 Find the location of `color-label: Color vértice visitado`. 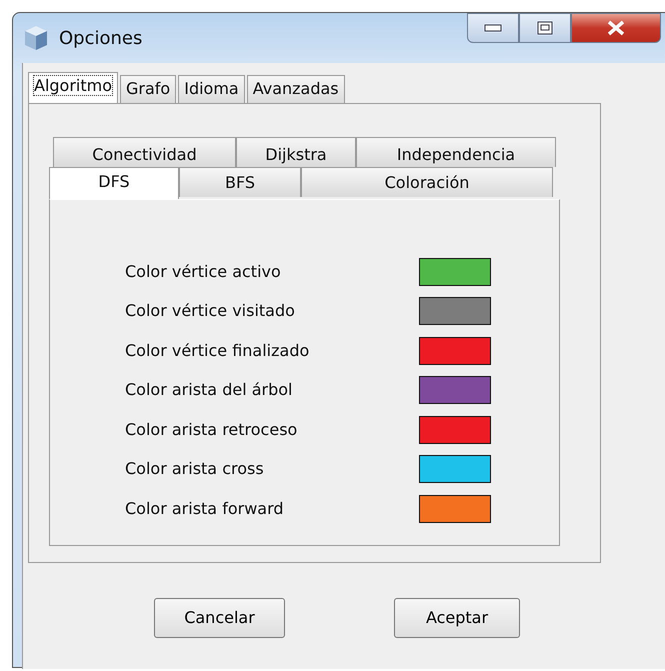

color-label: Color vértice visitado is located at coordinates (210, 311).